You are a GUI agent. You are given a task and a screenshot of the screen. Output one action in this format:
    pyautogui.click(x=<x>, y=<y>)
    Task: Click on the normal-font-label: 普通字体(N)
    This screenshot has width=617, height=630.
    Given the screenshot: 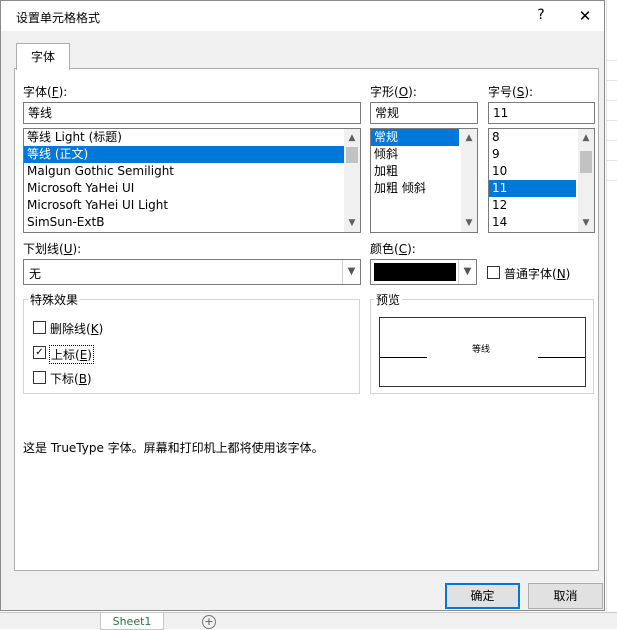 What is the action you would take?
    pyautogui.click(x=537, y=274)
    